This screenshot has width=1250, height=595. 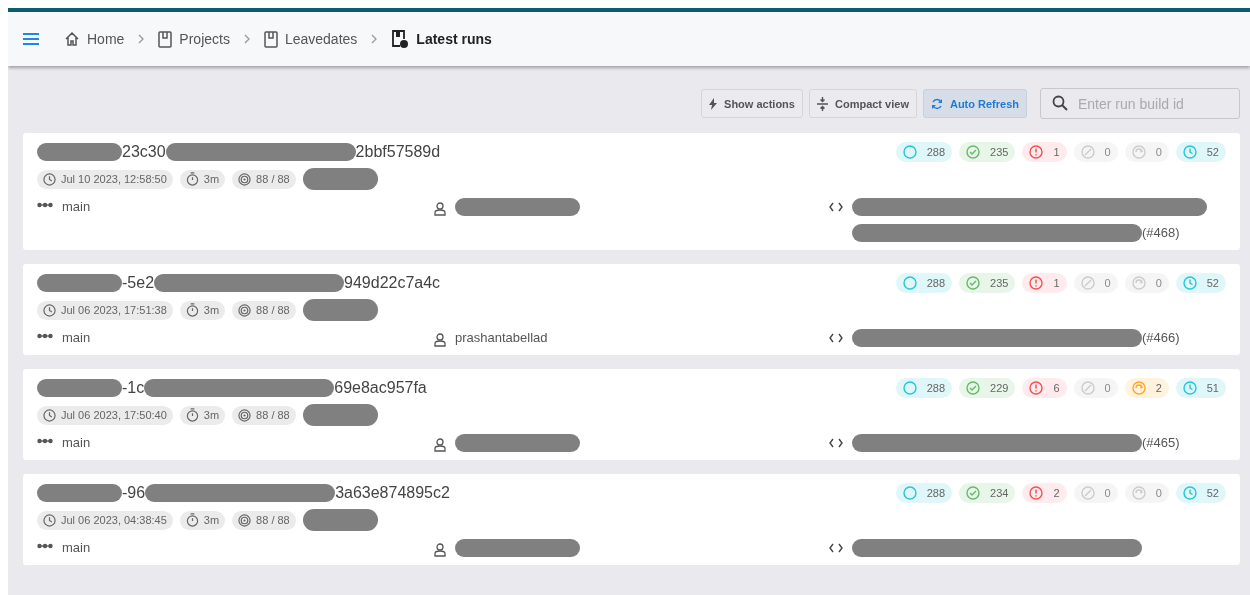 I want to click on run-title-text: 23c30, so click(x=144, y=152).